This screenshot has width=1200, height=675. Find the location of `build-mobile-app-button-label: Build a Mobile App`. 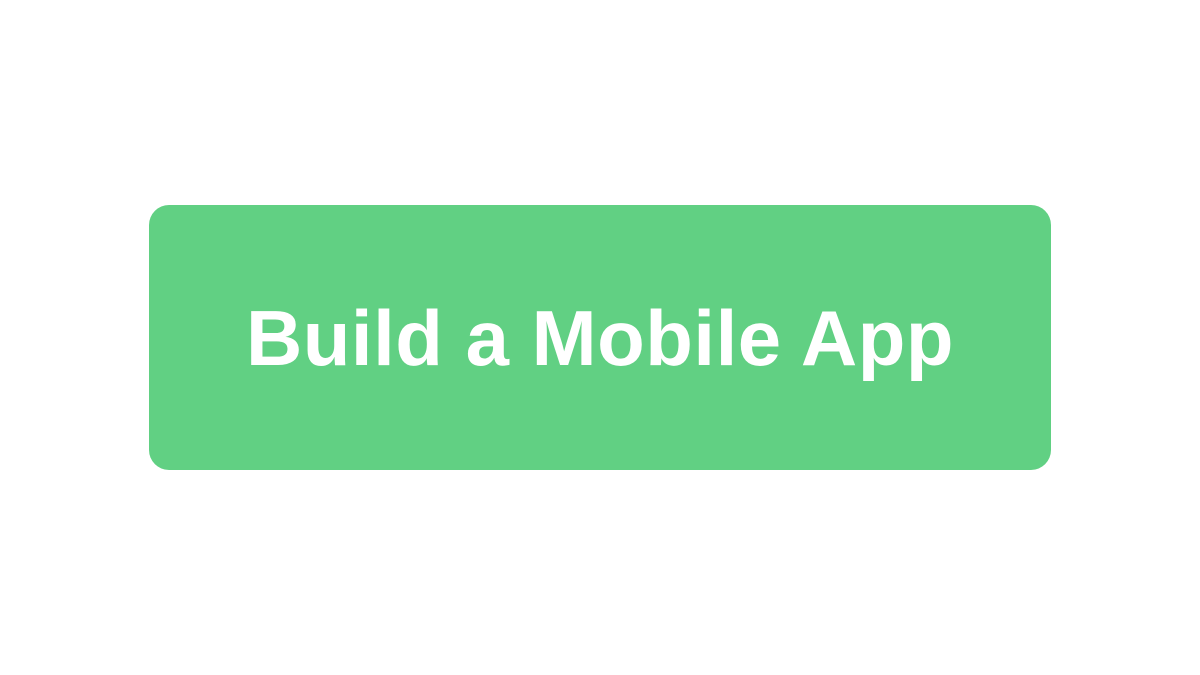

build-mobile-app-button-label: Build a Mobile App is located at coordinates (600, 337).